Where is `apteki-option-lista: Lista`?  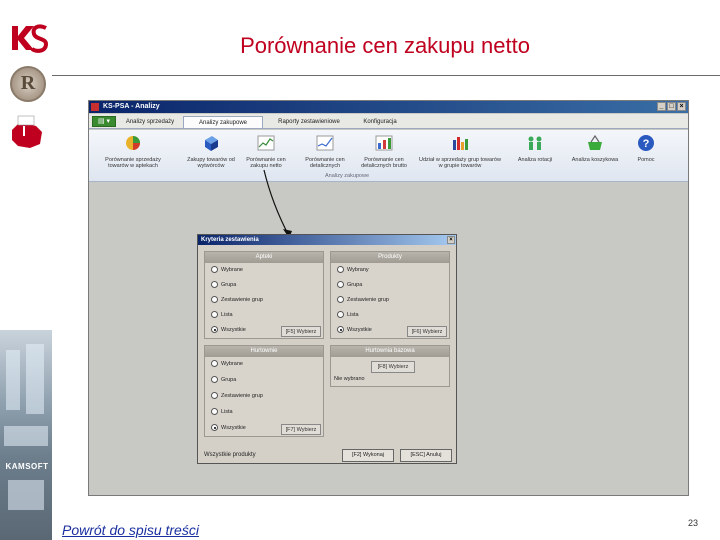
apteki-option-lista: Lista is located at coordinates (222, 314).